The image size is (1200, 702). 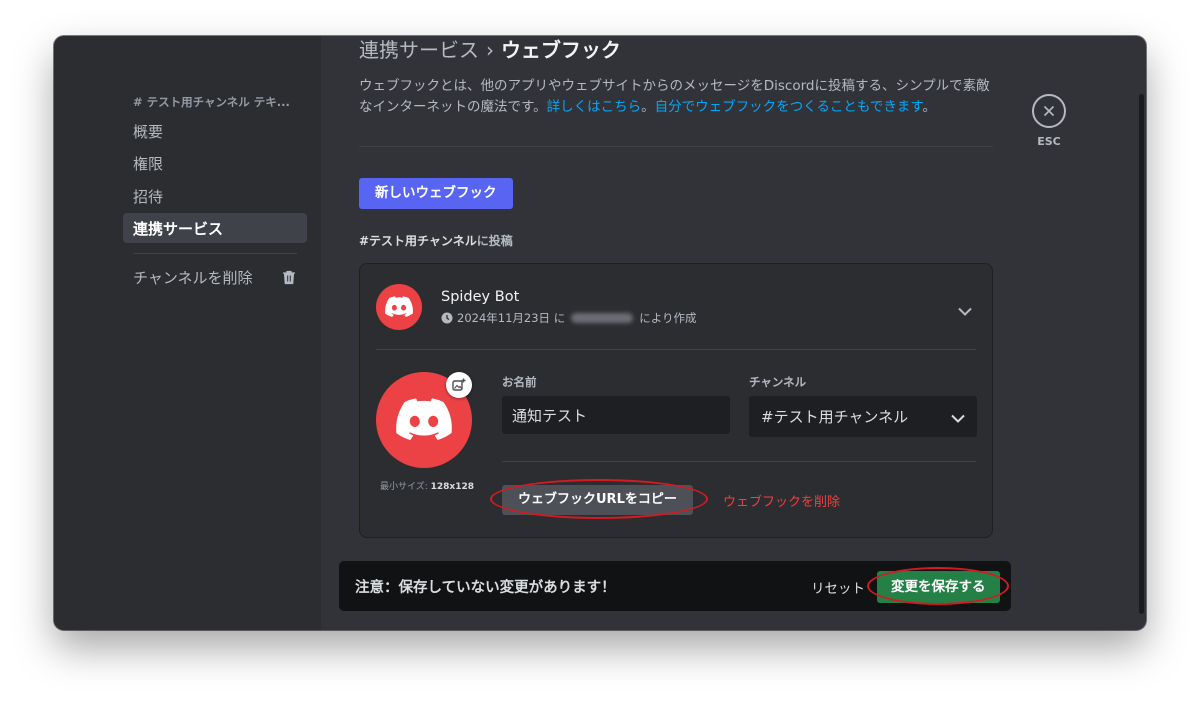 I want to click on name-field-label: お名前, so click(x=519, y=382).